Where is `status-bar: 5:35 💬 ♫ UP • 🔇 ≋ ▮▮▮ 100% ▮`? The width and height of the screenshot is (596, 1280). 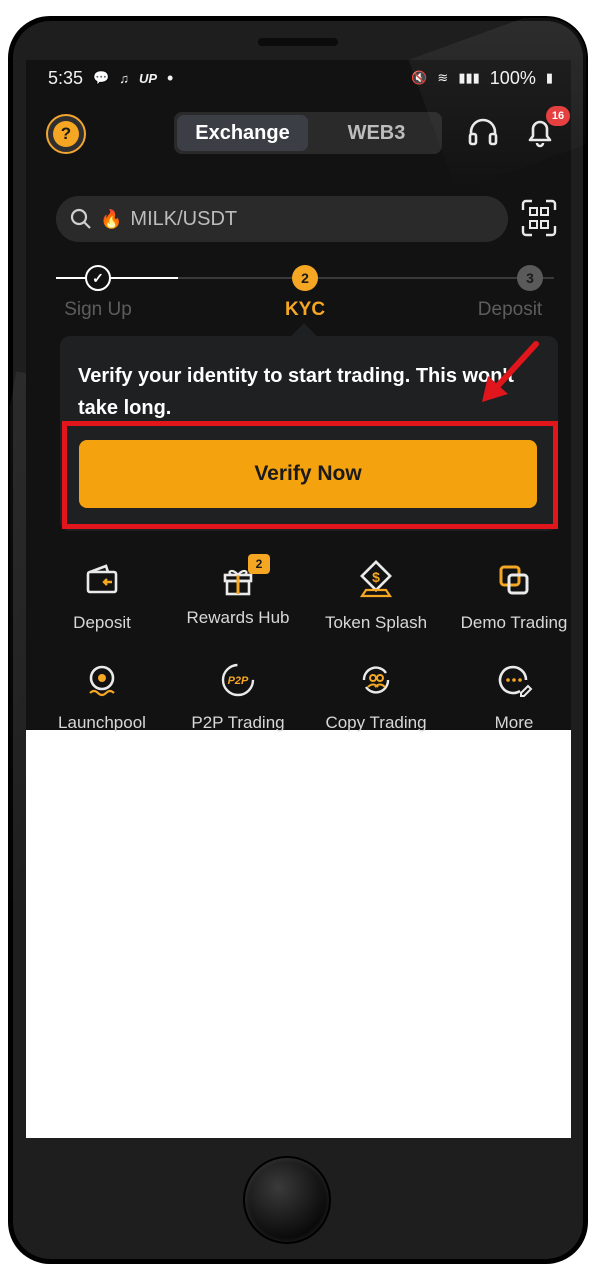
status-bar: 5:35 💬 ♫ UP • 🔇 ≋ ▮▮▮ 100% ▮ is located at coordinates (298, 78).